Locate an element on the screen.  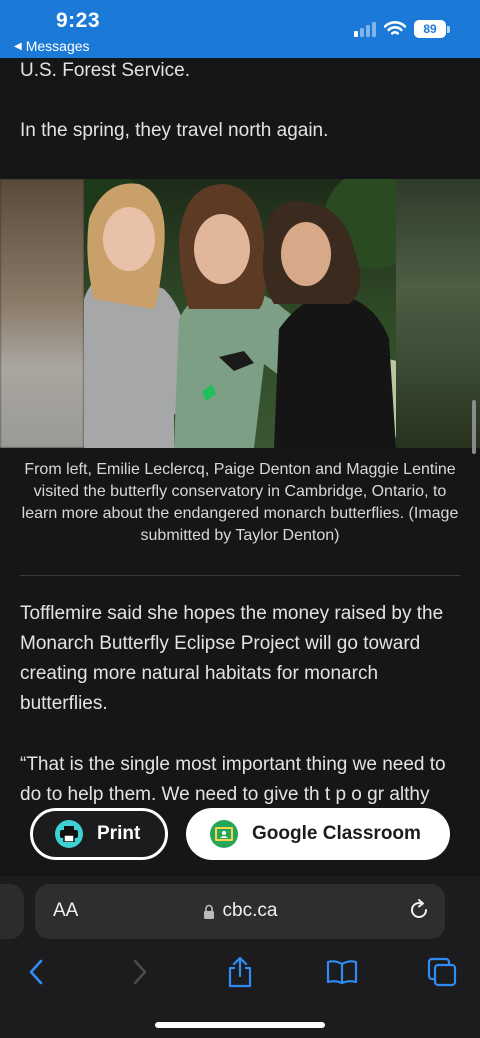
browser-nav-row is located at coordinates (240, 972).